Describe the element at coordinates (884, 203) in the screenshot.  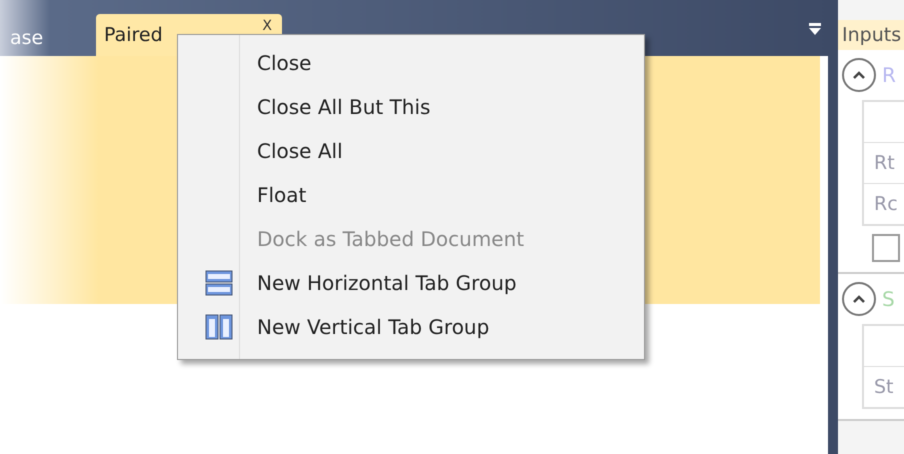
I see `row-label: Rc` at that location.